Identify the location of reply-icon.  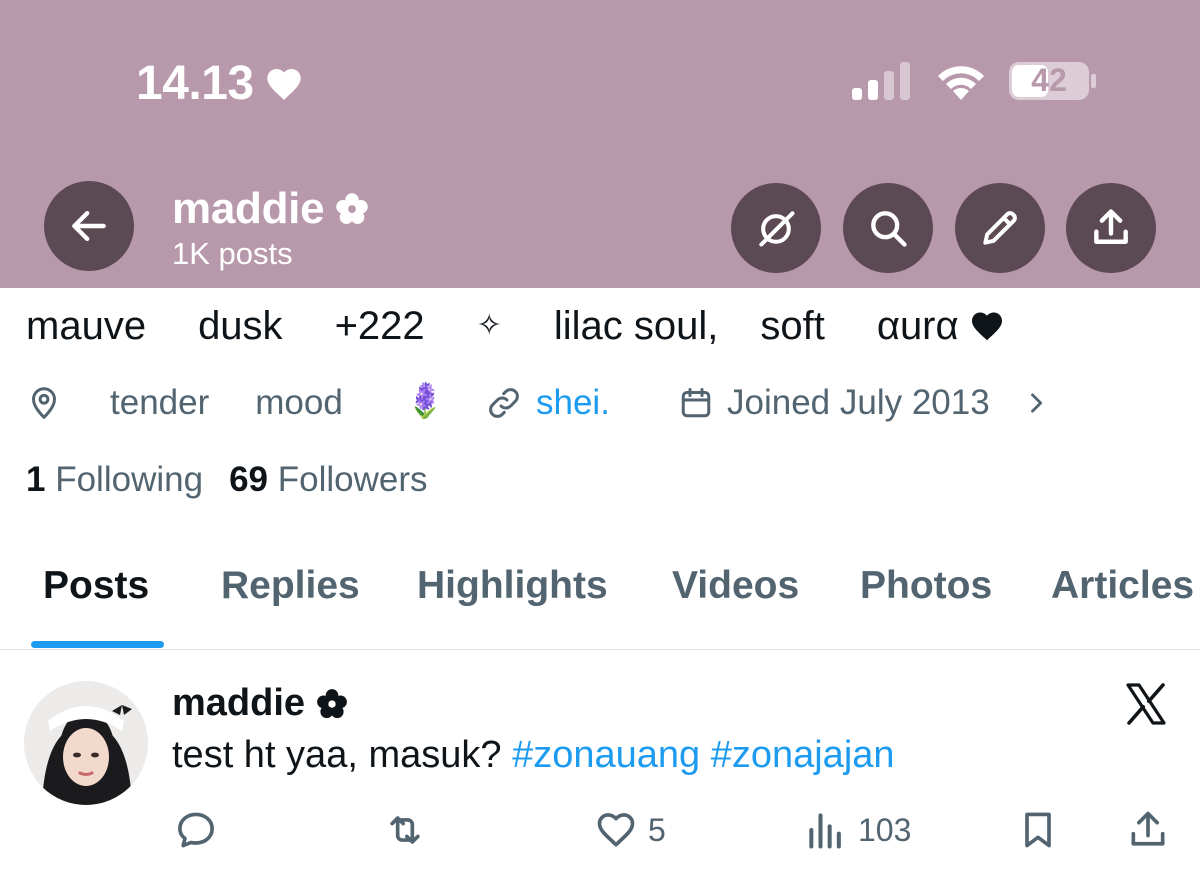
(196, 830).